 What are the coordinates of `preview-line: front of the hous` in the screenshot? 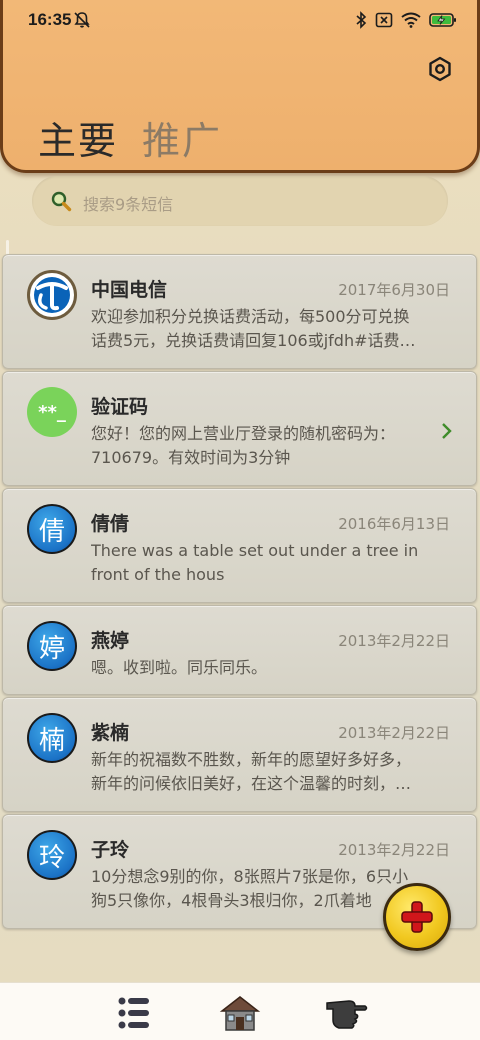 It's located at (158, 574).